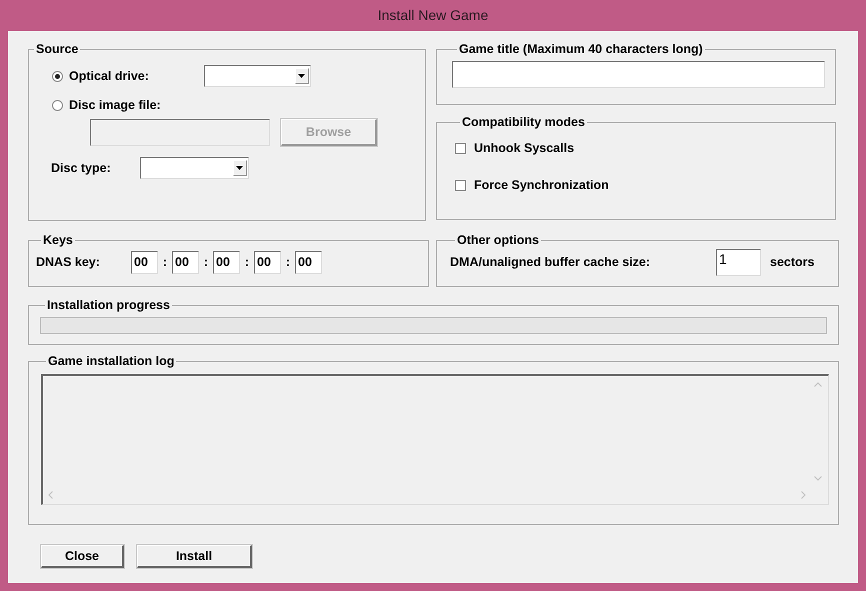 The width and height of the screenshot is (866, 591). Describe the element at coordinates (108, 305) in the screenshot. I see `group-label: Installation progress` at that location.